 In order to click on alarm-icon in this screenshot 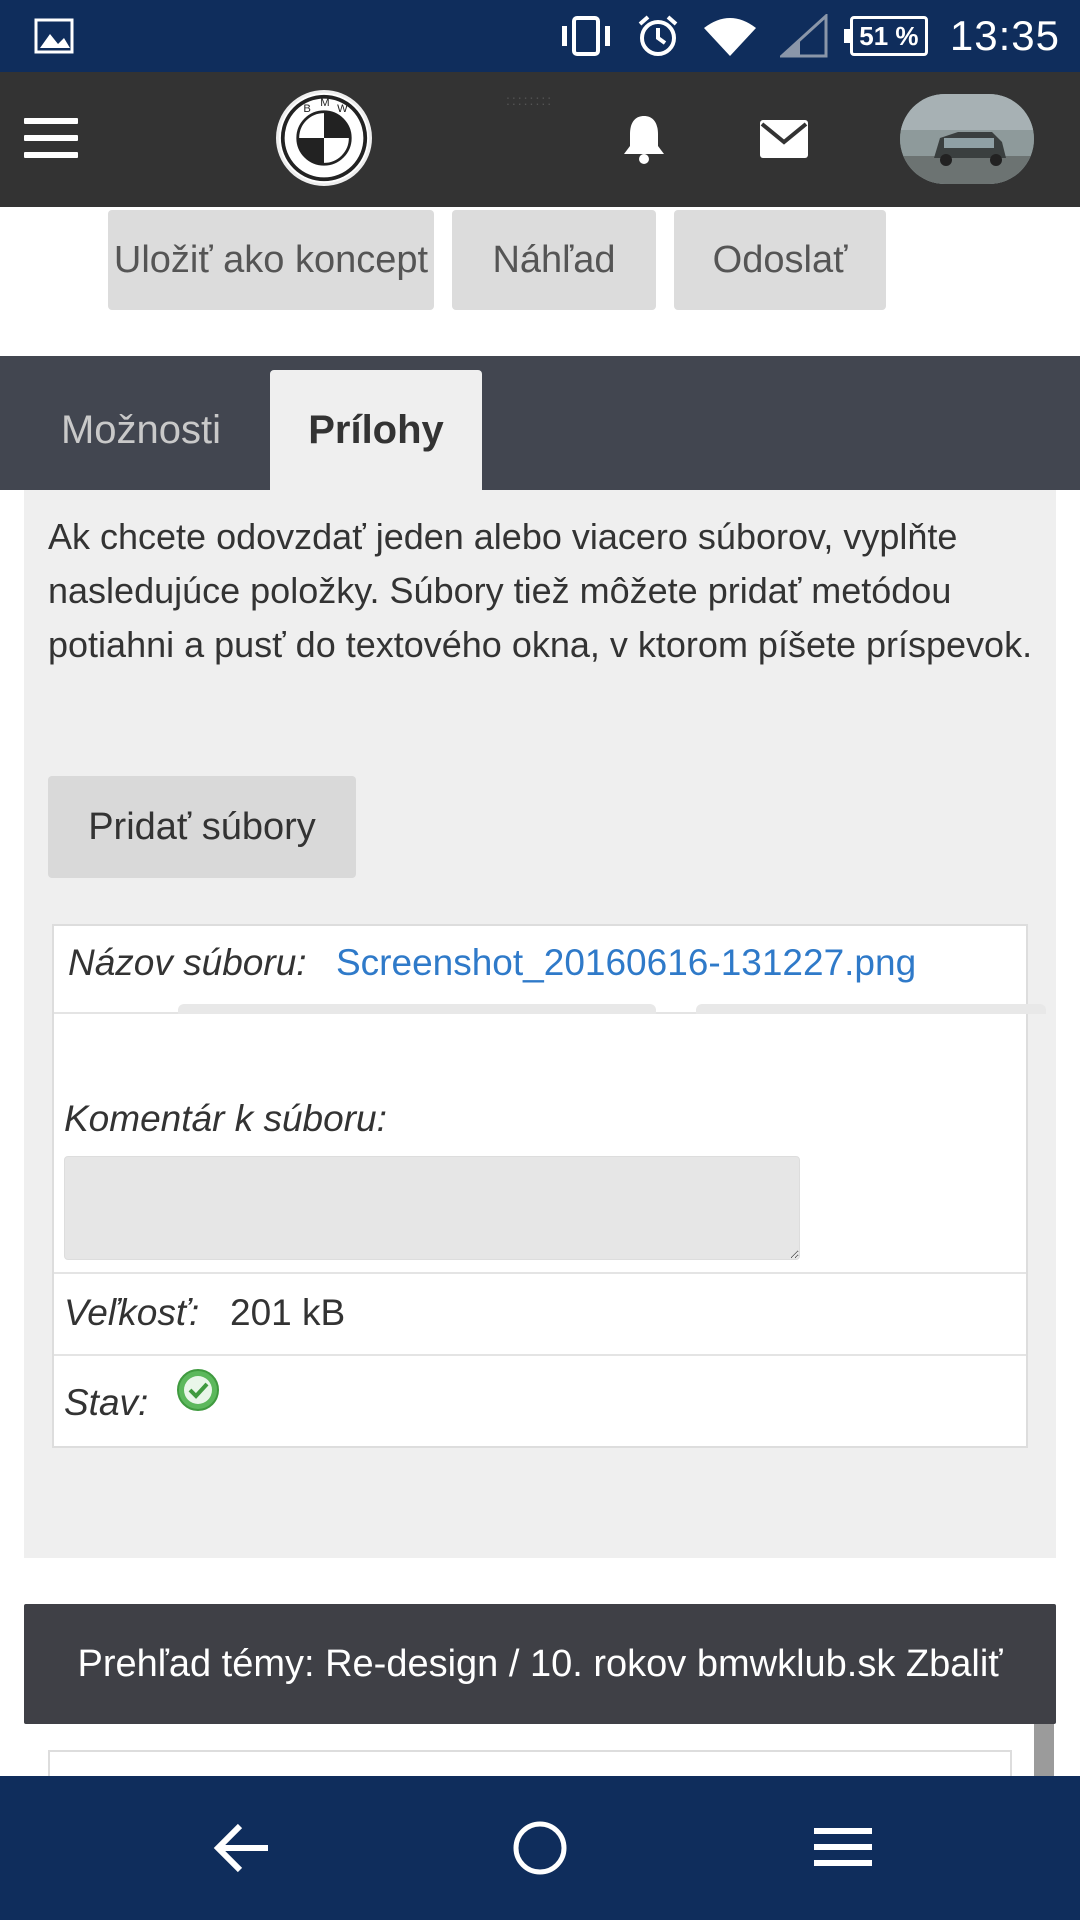, I will do `click(658, 35)`.